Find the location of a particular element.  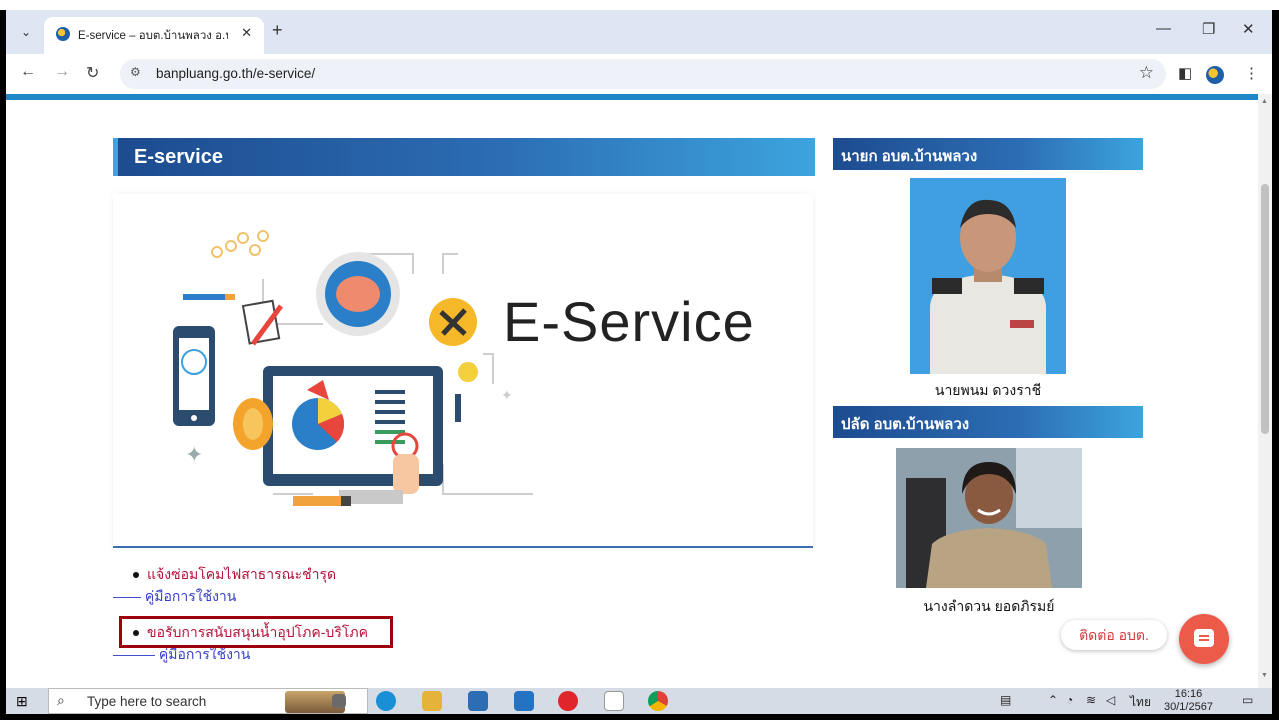

new-tab-button: + is located at coordinates (277, 30).